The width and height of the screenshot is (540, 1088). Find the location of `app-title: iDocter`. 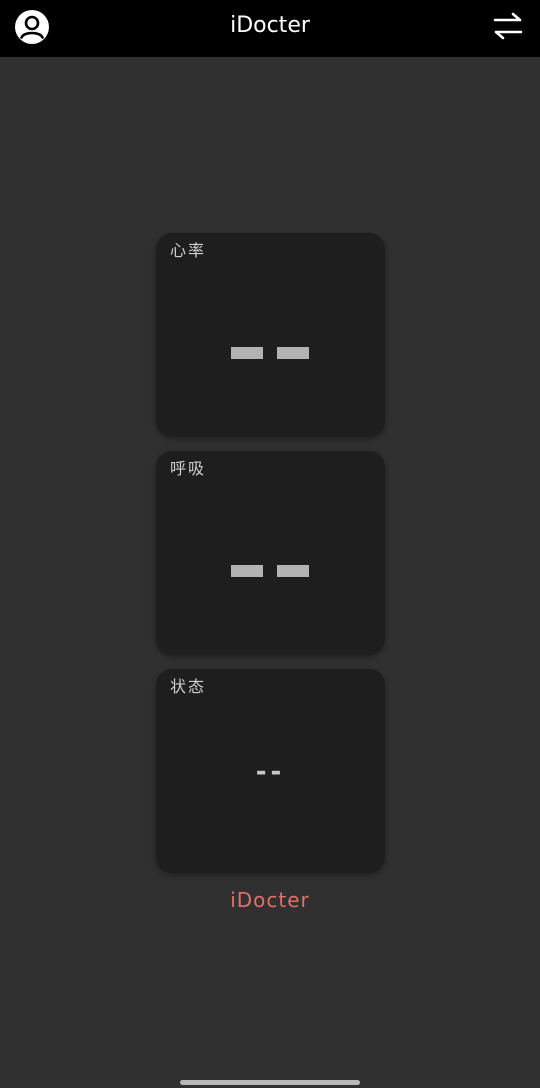

app-title: iDocter is located at coordinates (270, 25).